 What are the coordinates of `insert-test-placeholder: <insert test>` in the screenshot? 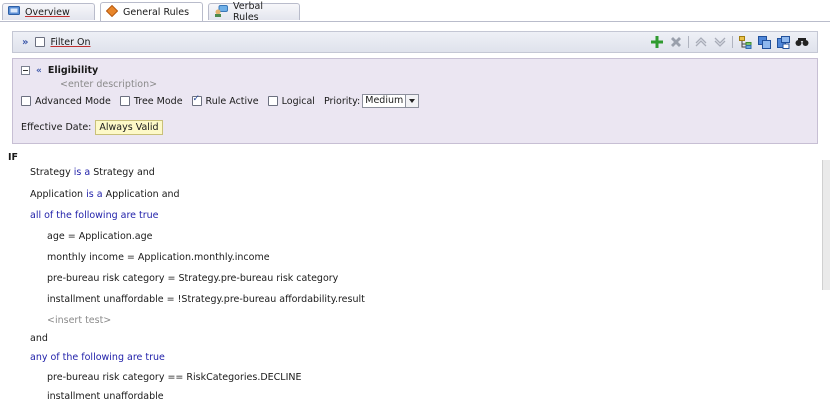 It's located at (79, 320).